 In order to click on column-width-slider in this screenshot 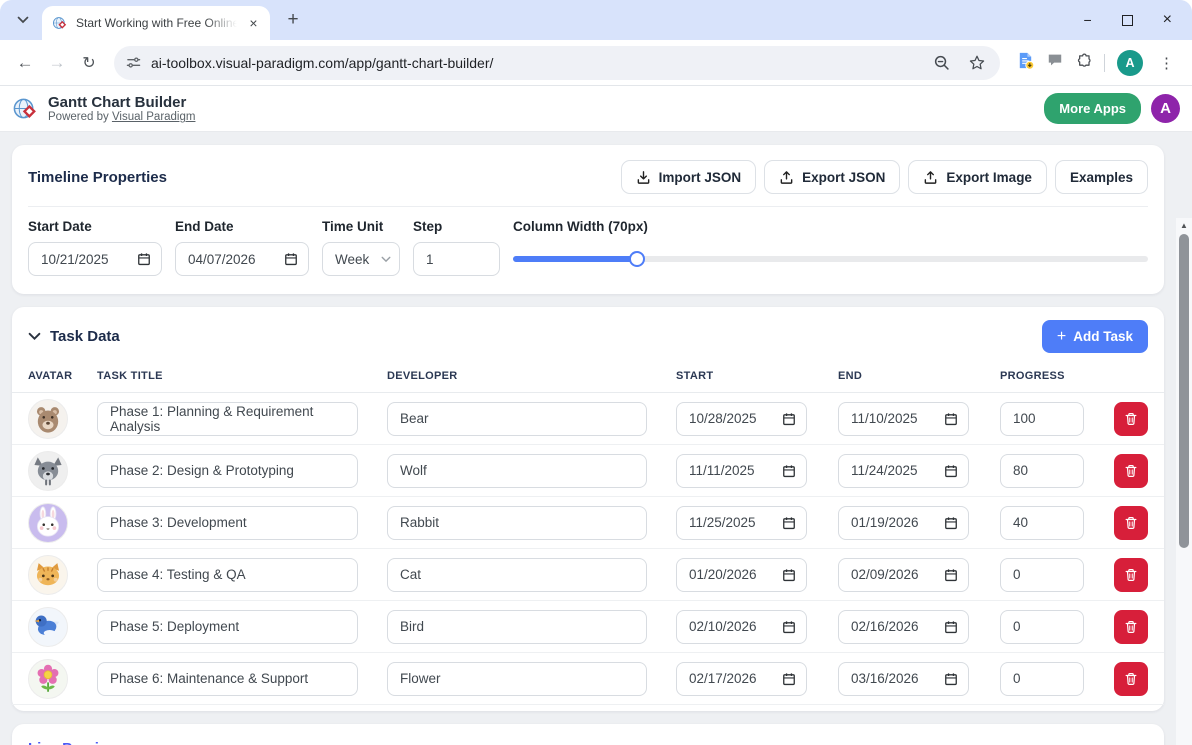, I will do `click(830, 259)`.